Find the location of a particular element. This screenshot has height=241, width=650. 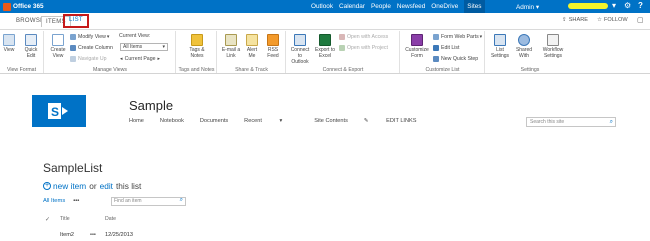

nav-home: Home is located at coordinates (136, 121).